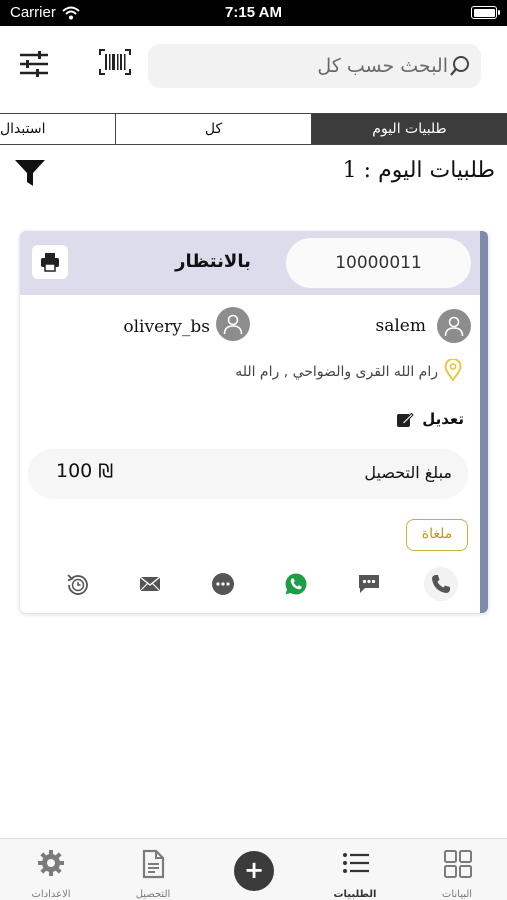 The width and height of the screenshot is (507, 900). I want to click on nav-settings: الاعدادات, so click(51, 873).